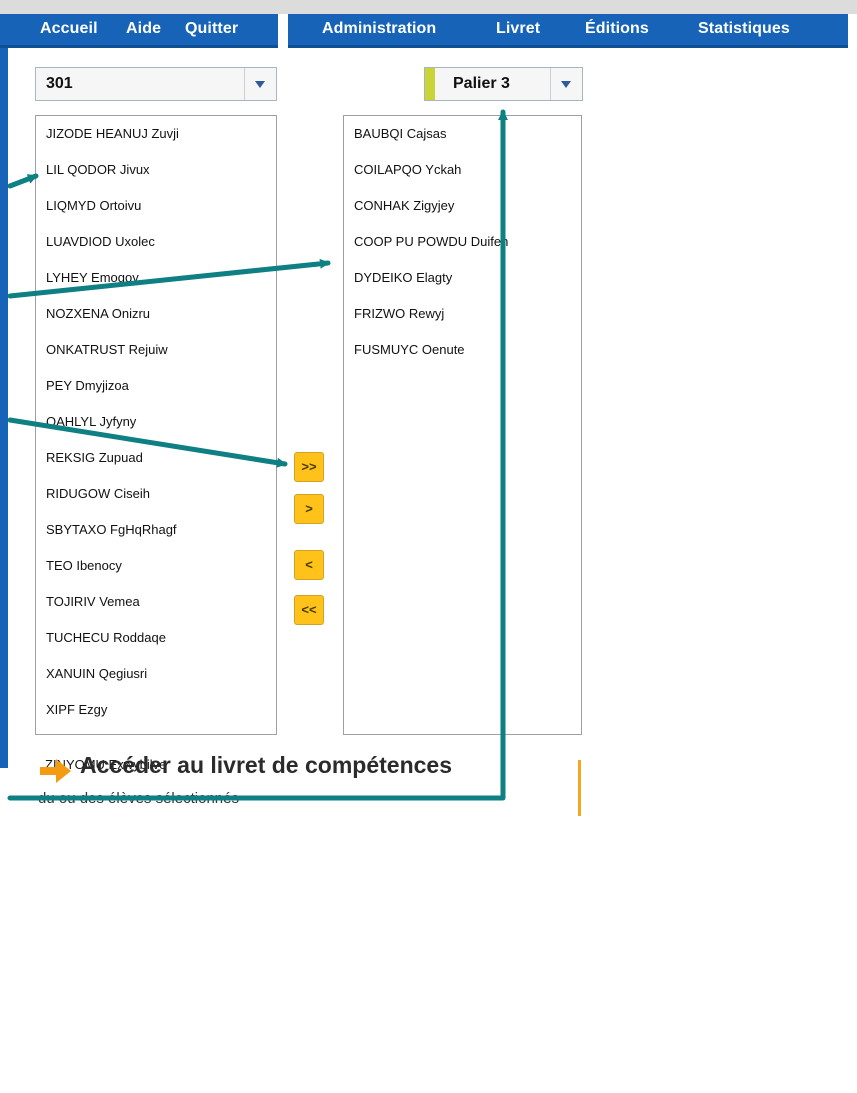 This screenshot has height=1093, width=857. I want to click on nav-accueil: Accueil, so click(69, 29).